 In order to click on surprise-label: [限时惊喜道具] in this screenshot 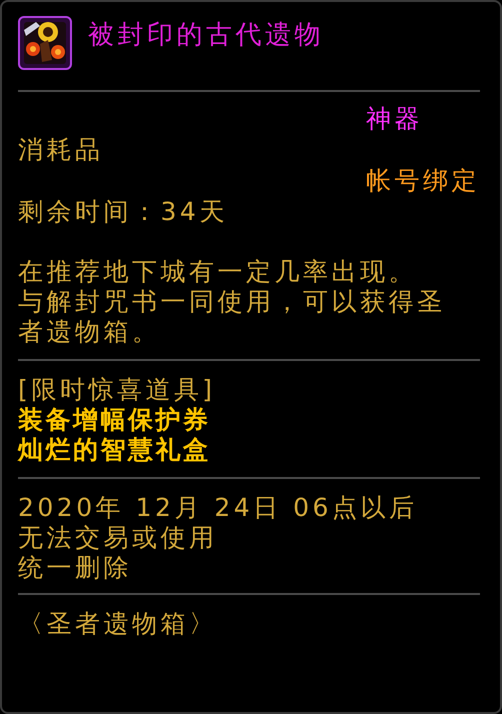, I will do `click(117, 390)`.